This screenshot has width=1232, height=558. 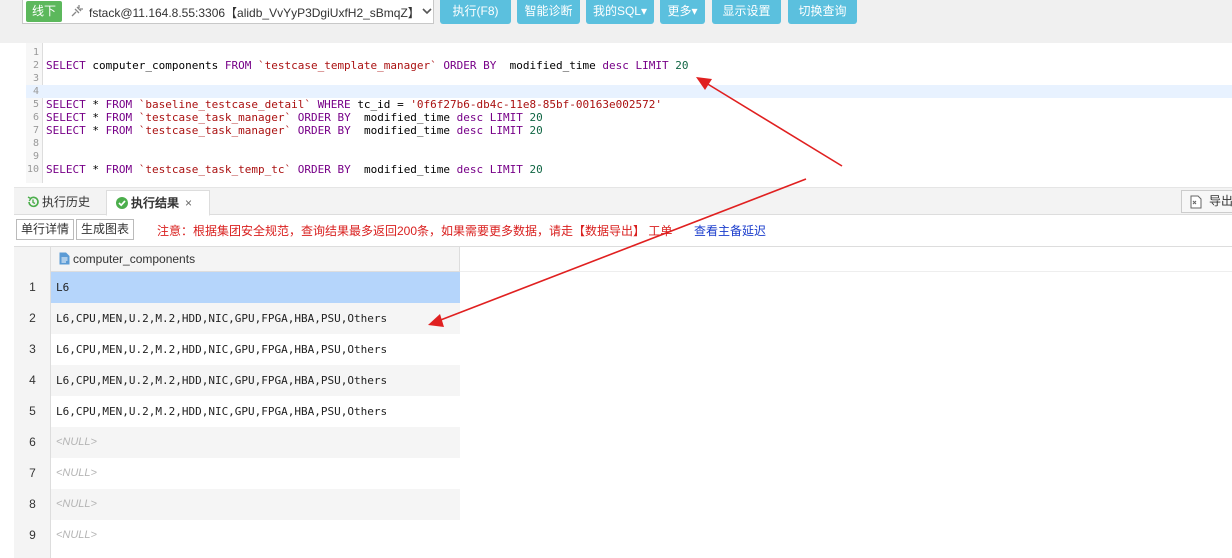 I want to click on row-number: 7, so click(x=32, y=473).